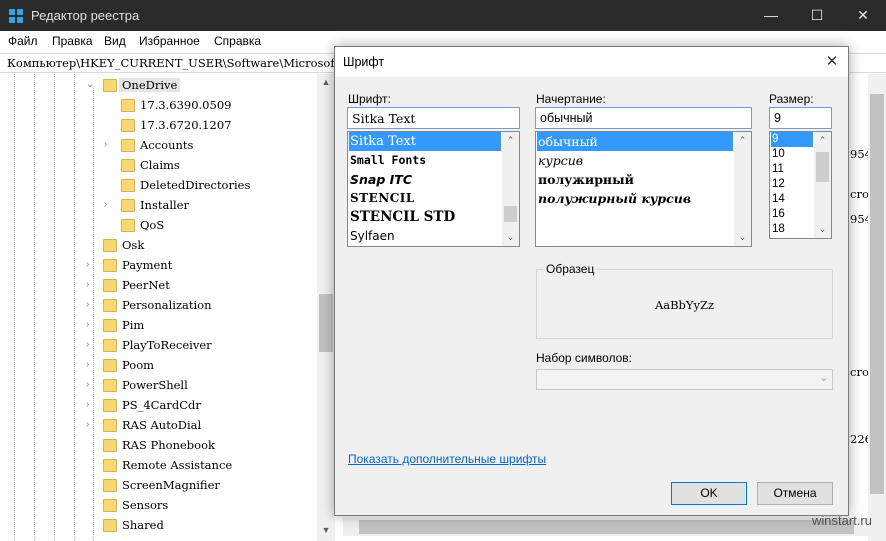 This screenshot has width=886, height=541. I want to click on font-list-scrollbar: ⌃ ⌄, so click(510, 189).